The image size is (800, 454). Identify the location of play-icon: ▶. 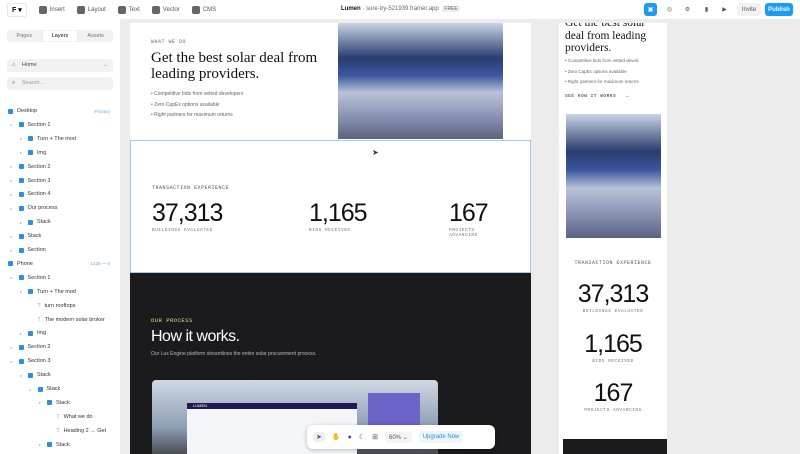
(724, 9).